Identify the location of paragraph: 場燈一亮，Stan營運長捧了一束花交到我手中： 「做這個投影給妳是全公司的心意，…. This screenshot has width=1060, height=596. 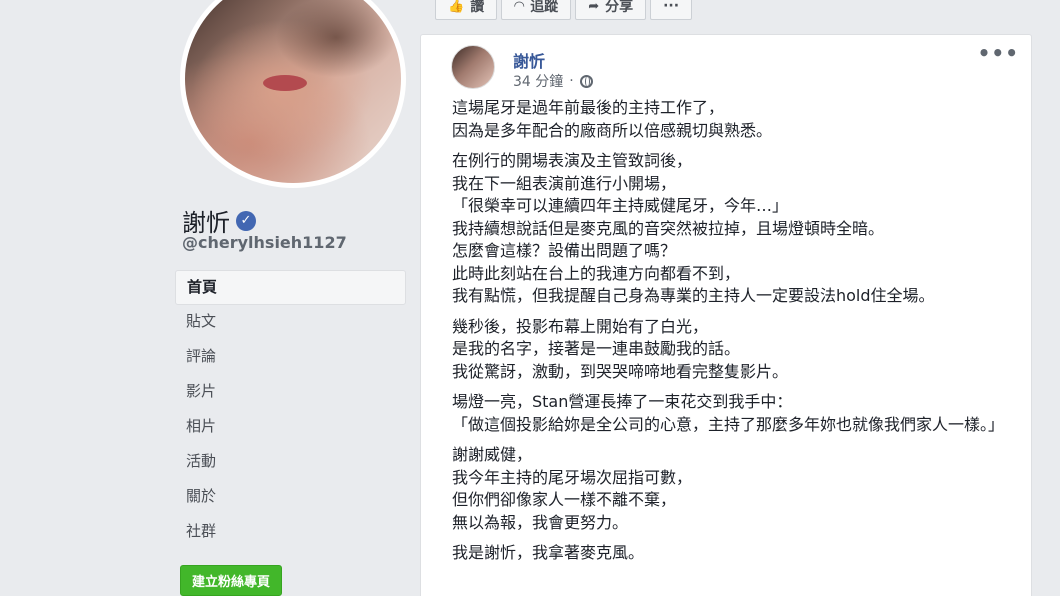
(732, 413).